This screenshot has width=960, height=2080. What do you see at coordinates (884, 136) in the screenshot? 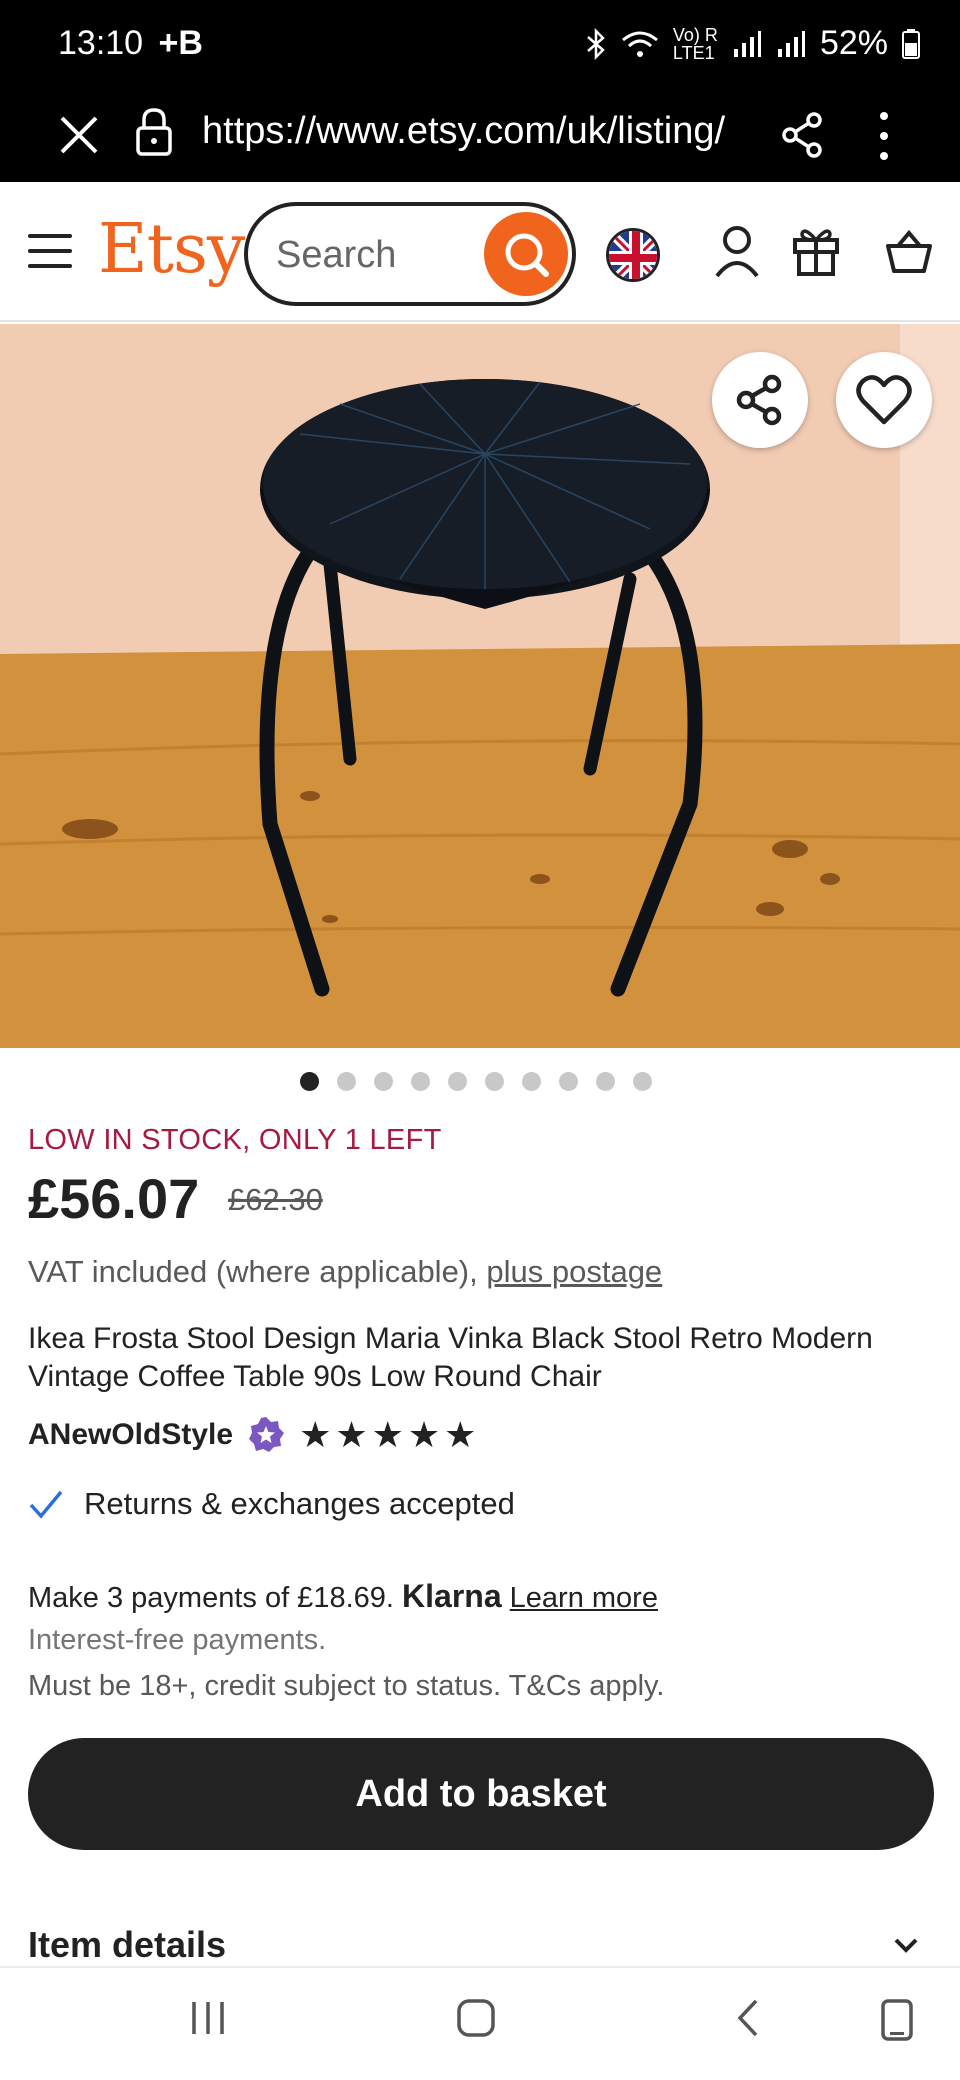
I see `more-options-icon` at bounding box center [884, 136].